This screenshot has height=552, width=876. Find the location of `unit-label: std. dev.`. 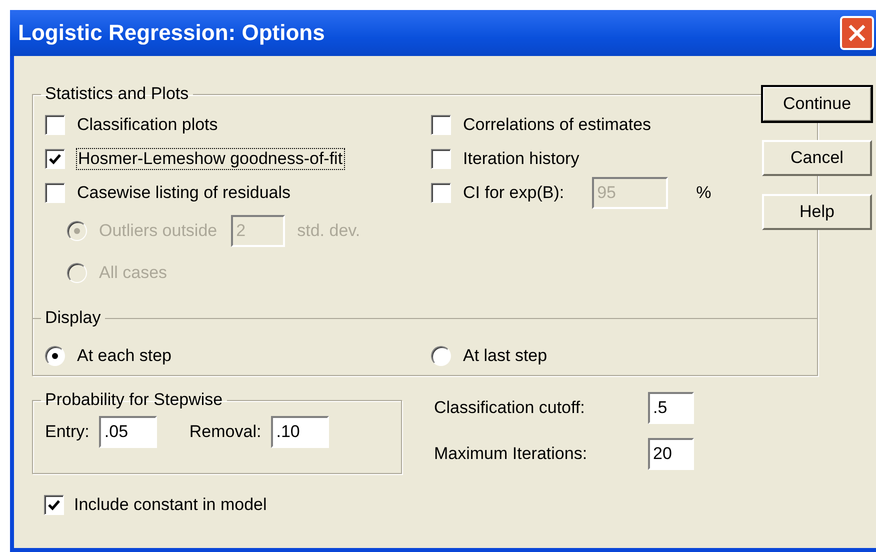

unit-label: std. dev. is located at coordinates (328, 231).